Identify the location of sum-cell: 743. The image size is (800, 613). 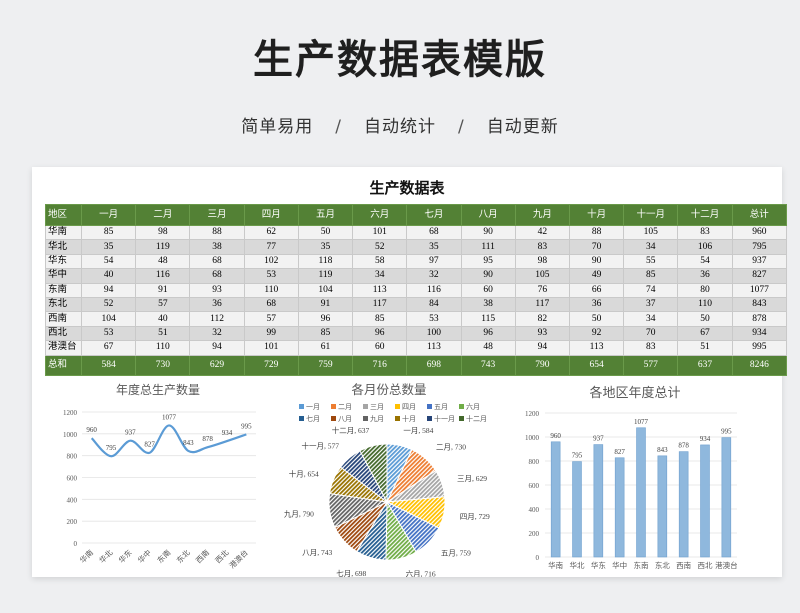
(488, 365).